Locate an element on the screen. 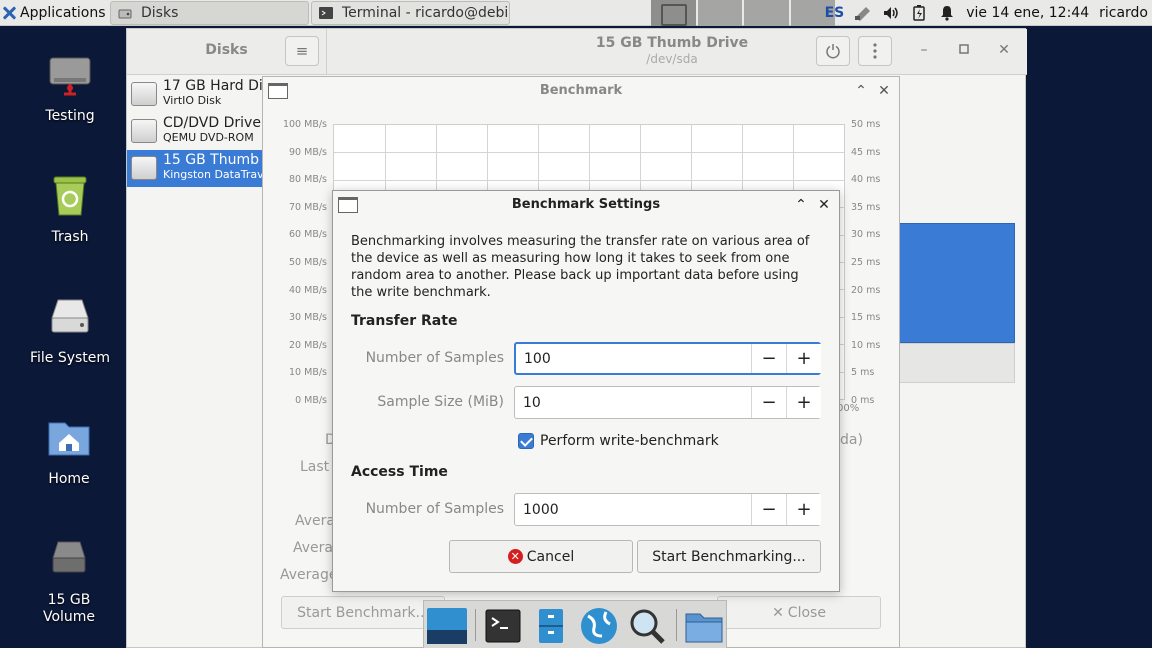  write-benchmark-label: Perform write-benchmark is located at coordinates (629, 441).